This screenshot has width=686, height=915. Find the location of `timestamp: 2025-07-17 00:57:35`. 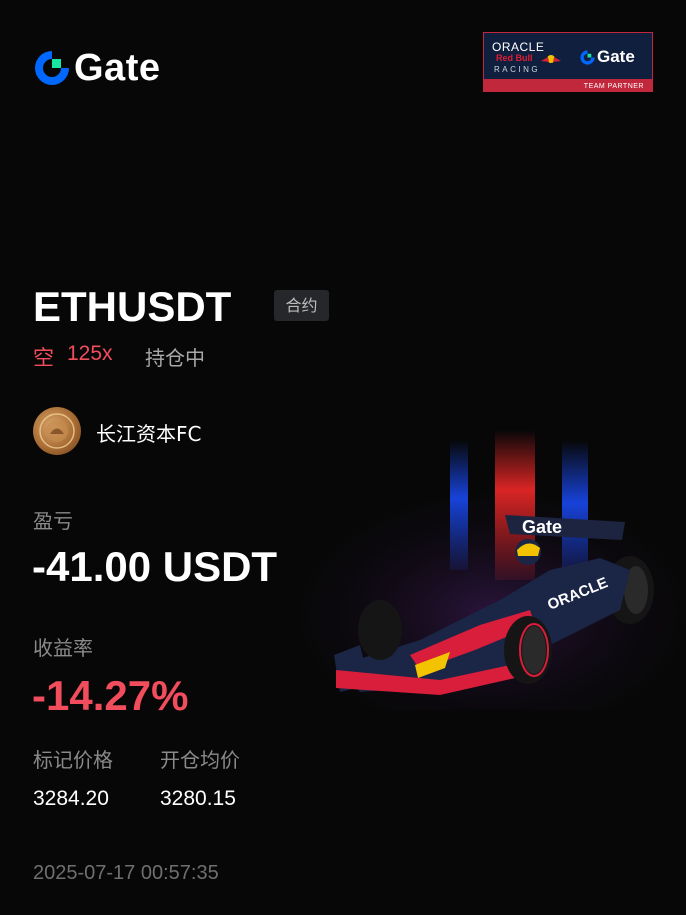

timestamp: 2025-07-17 00:57:35 is located at coordinates (126, 873).